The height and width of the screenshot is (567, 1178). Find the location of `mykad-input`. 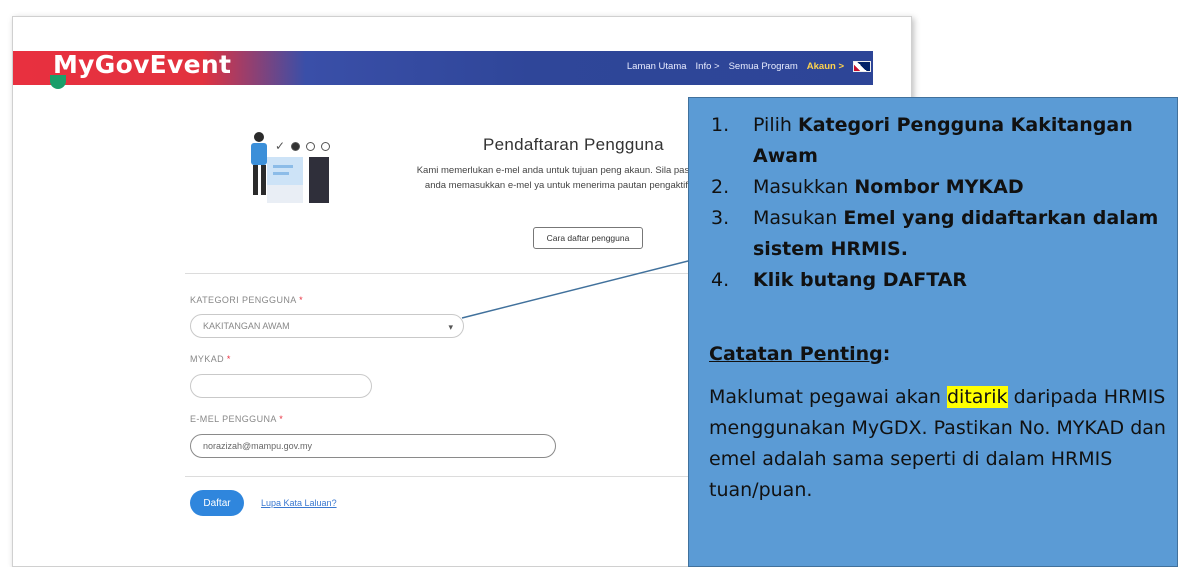

mykad-input is located at coordinates (281, 386).